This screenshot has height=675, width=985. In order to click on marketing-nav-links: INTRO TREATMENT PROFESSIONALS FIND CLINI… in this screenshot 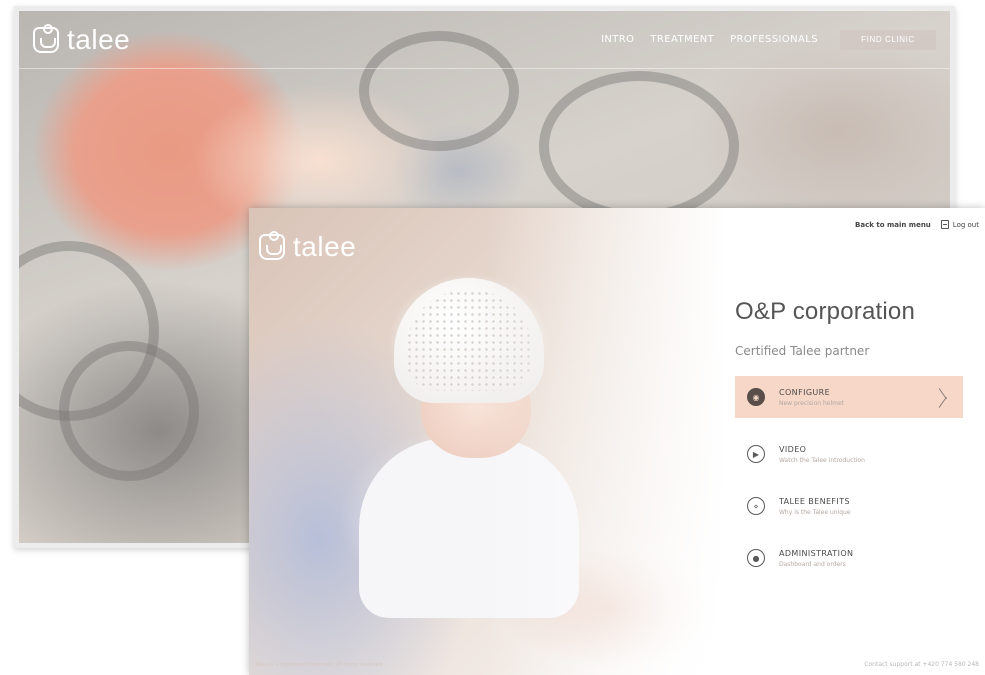, I will do `click(768, 39)`.